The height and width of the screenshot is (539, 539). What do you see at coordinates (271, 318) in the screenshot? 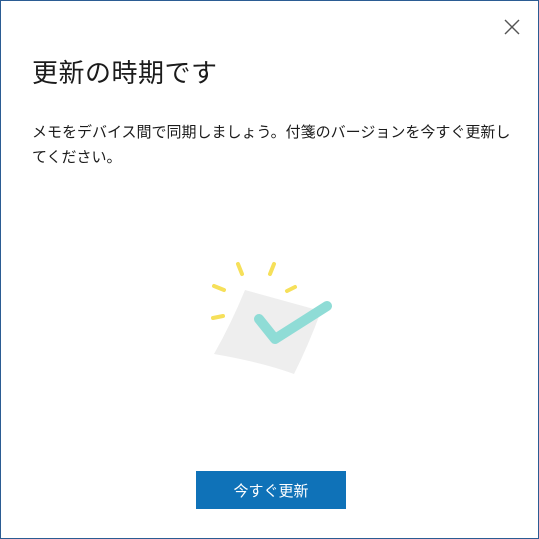
I see `sticky-note-checkmark-icon` at bounding box center [271, 318].